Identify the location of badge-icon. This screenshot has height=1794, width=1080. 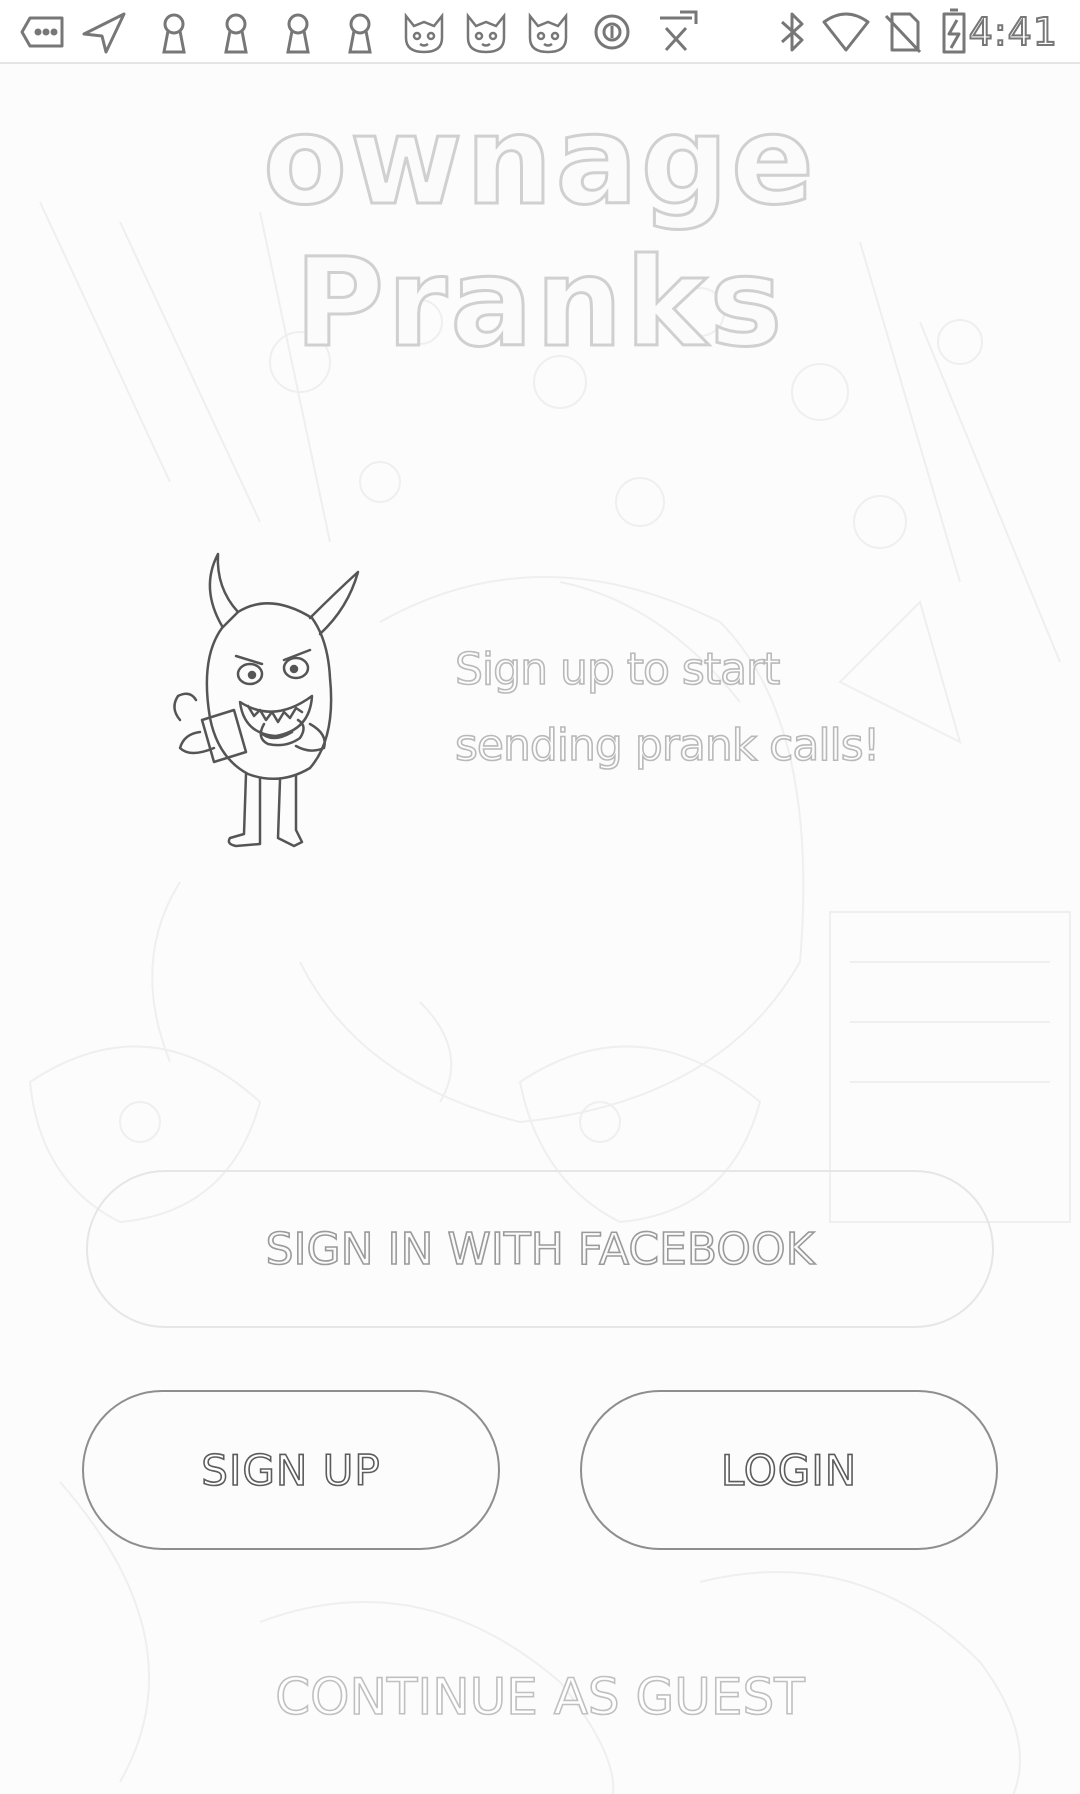
(676, 32).